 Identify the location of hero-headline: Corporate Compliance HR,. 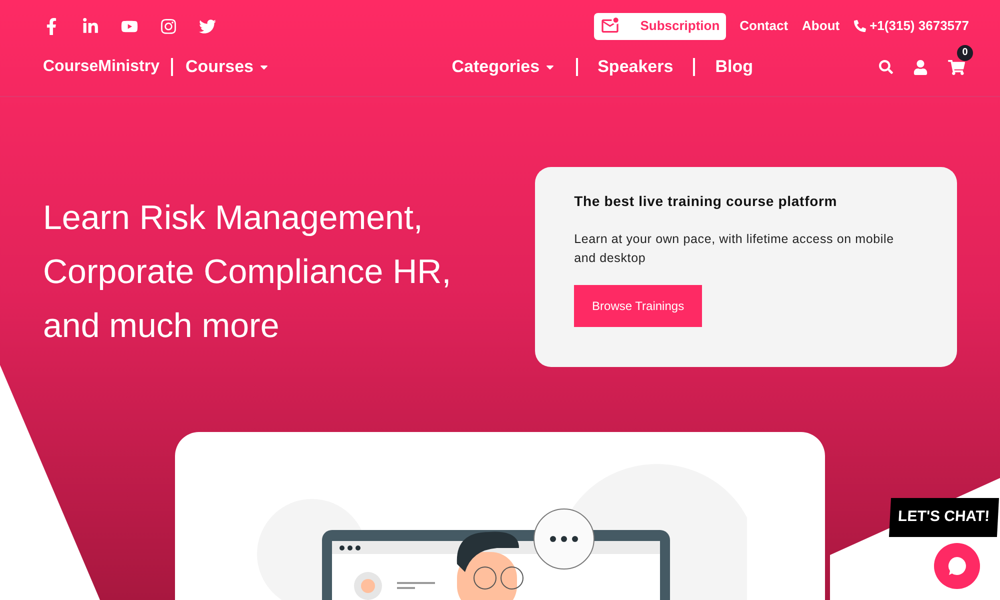
(247, 272).